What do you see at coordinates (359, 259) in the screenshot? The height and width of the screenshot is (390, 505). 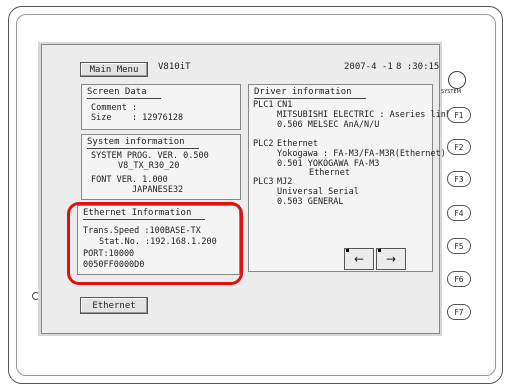 I see `arrow-left-icon: ←` at bounding box center [359, 259].